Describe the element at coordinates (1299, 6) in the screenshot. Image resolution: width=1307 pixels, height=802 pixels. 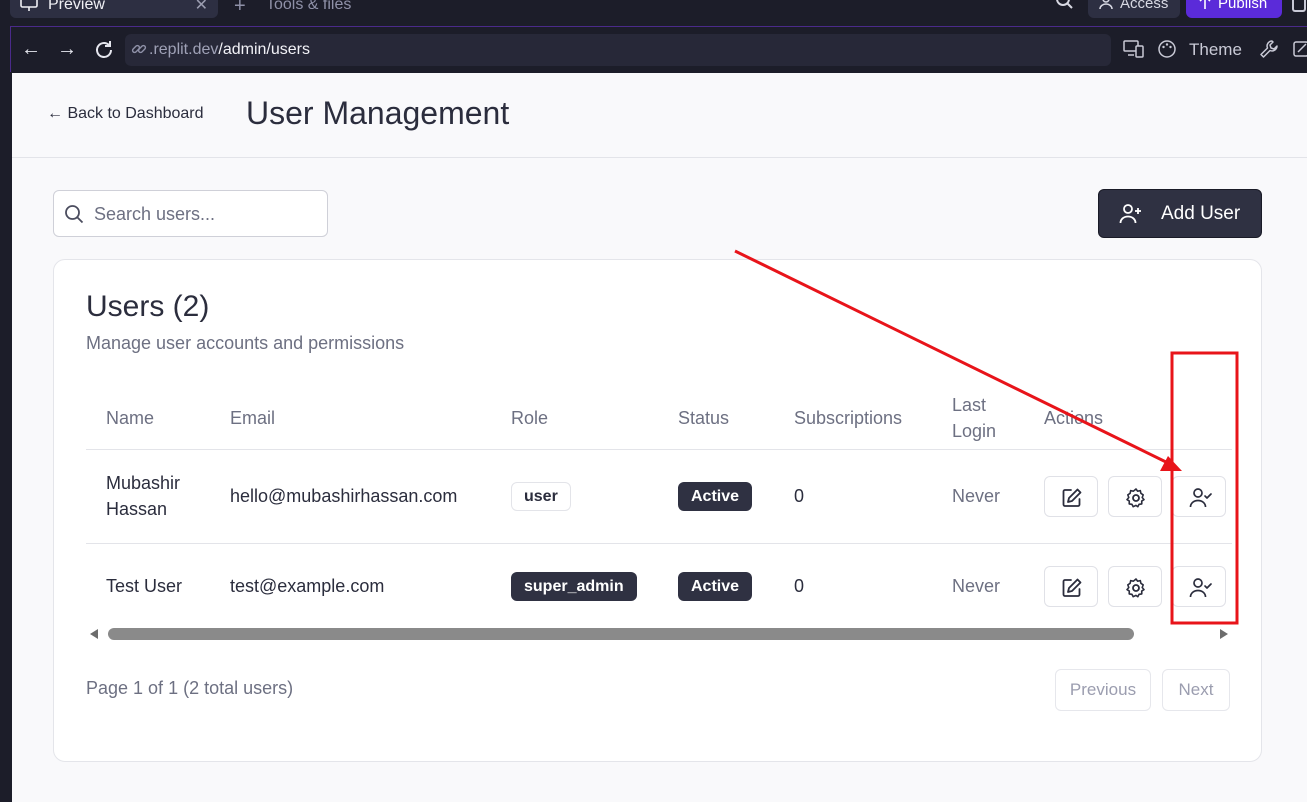
I see `panel-icon` at that location.